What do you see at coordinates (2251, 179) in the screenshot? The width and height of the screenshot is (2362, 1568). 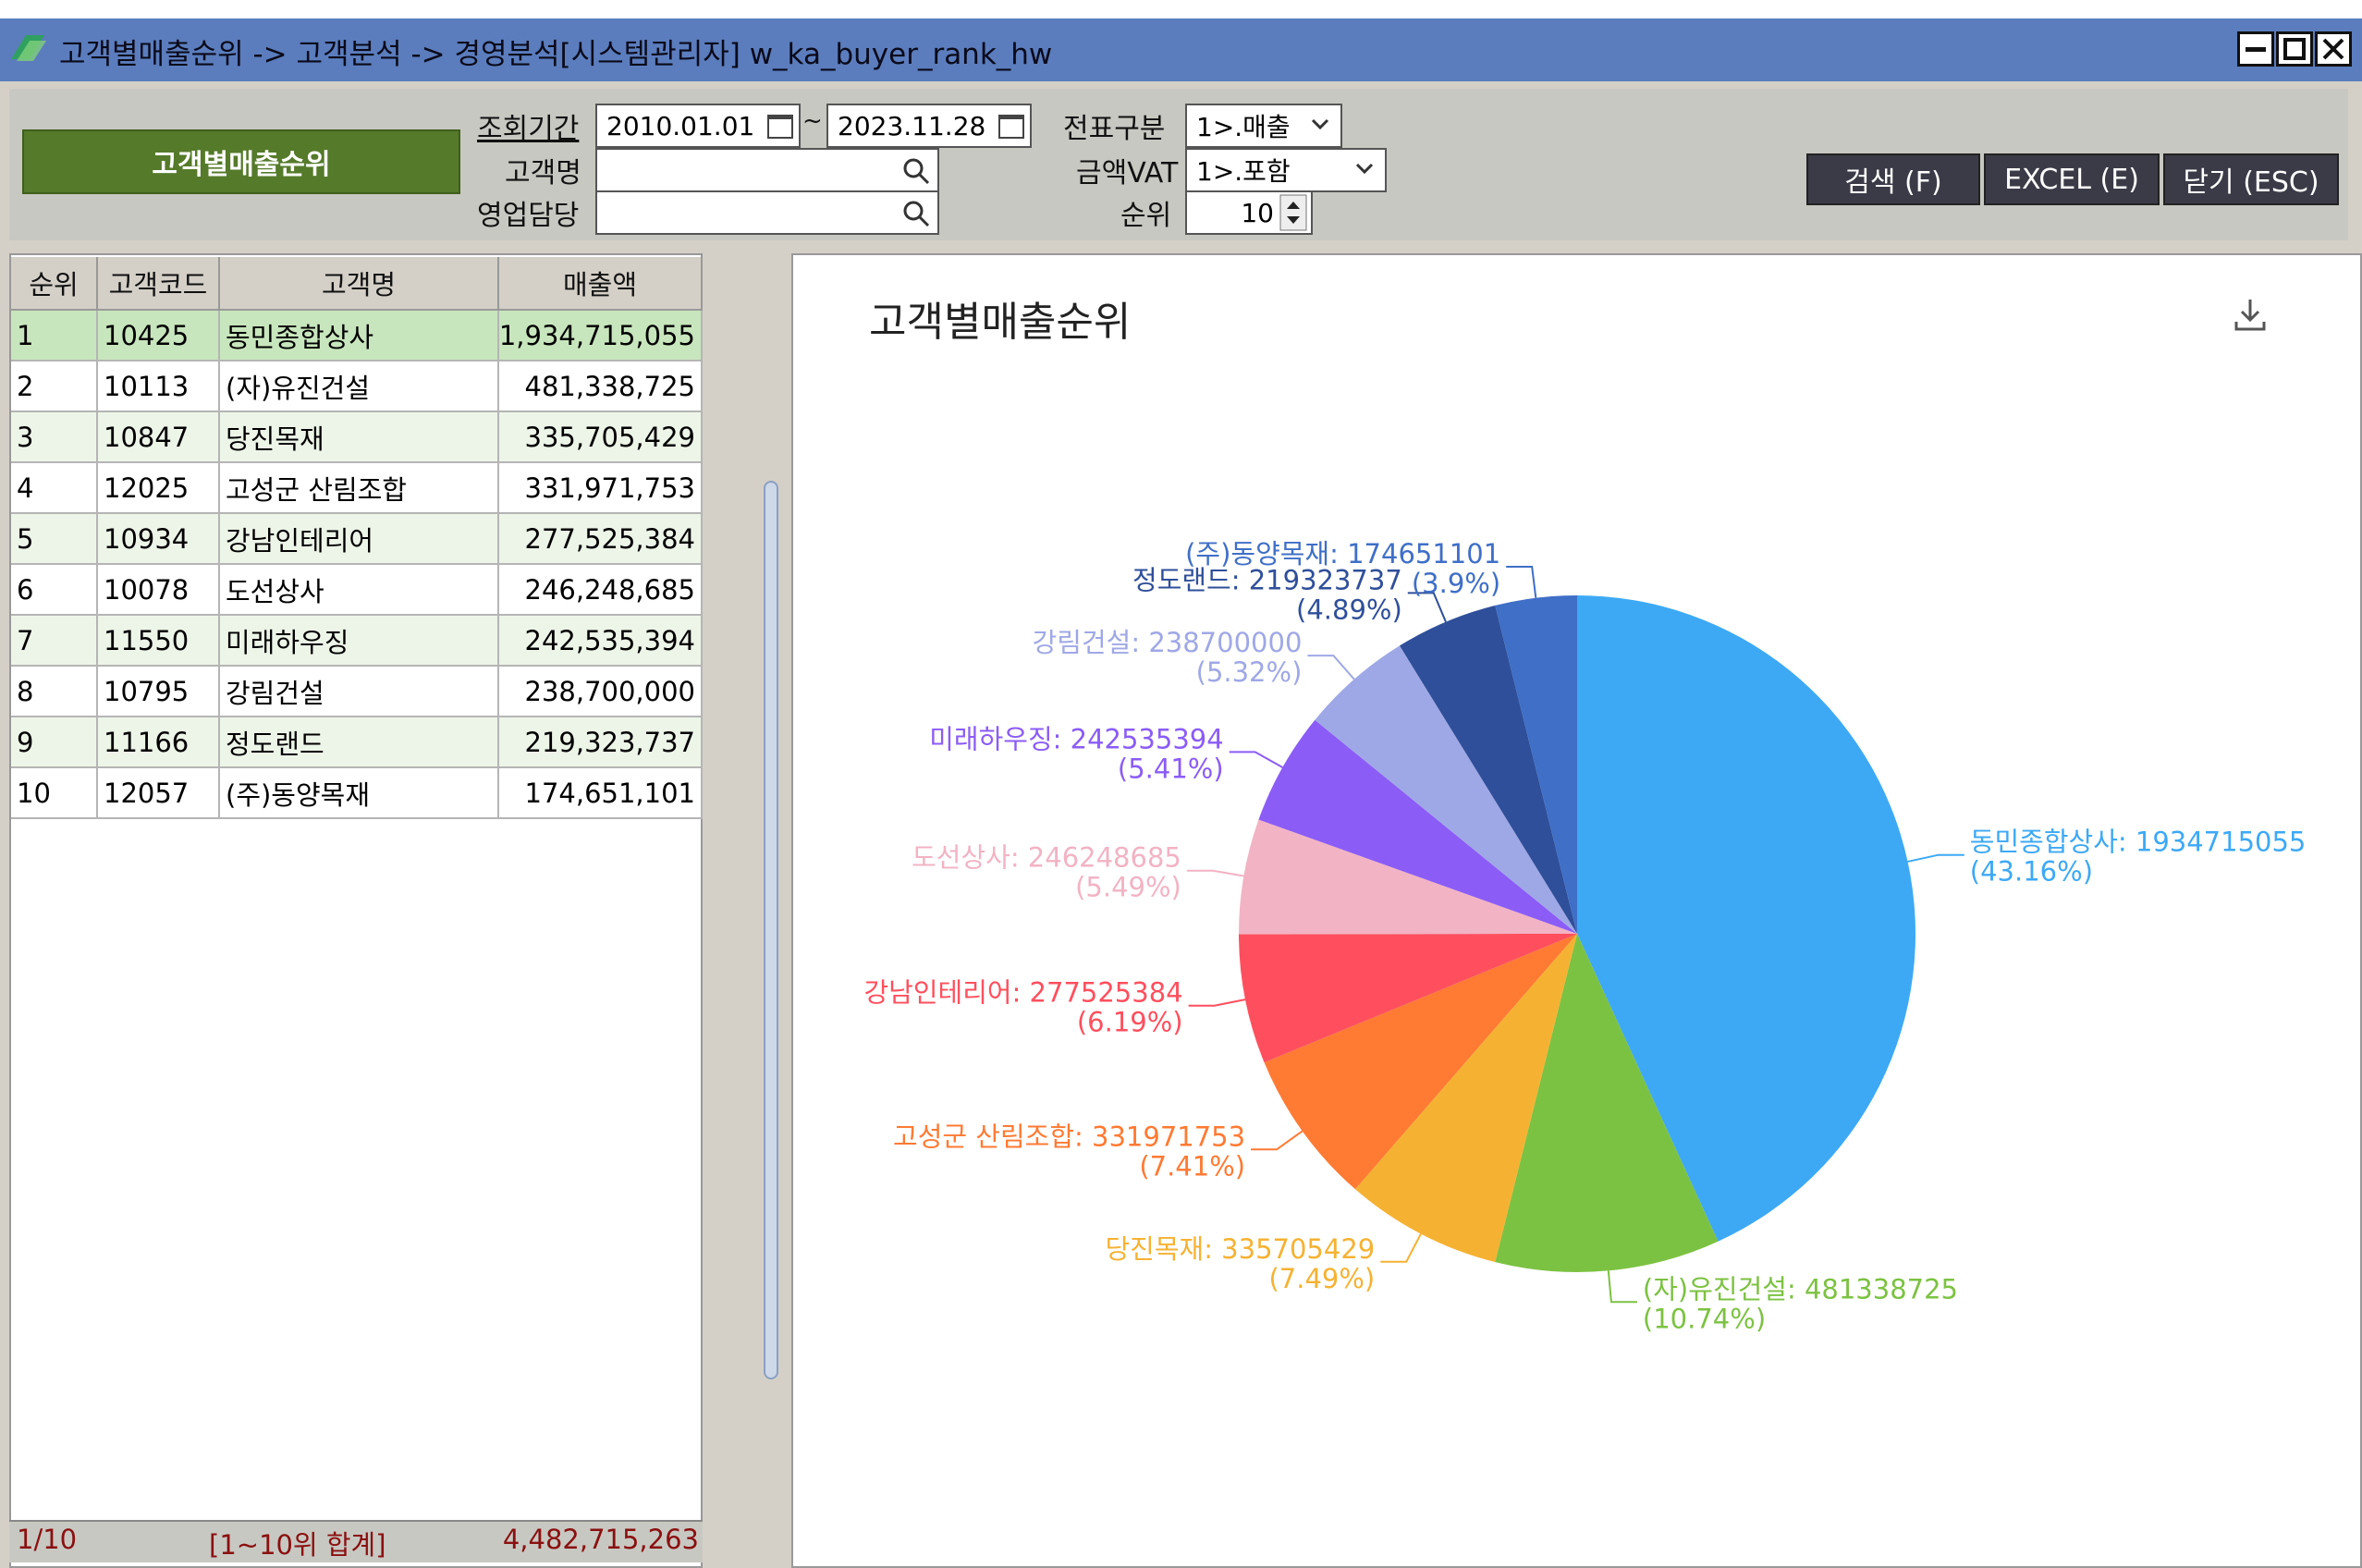 I see `close-button: 닫기 (ESC)` at bounding box center [2251, 179].